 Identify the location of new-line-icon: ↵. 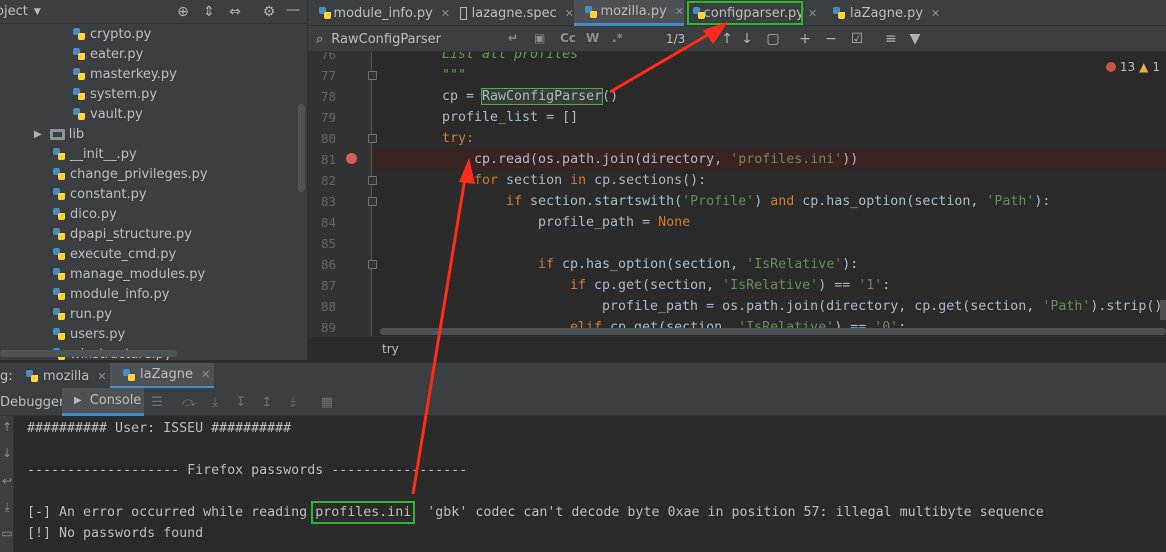
(513, 38).